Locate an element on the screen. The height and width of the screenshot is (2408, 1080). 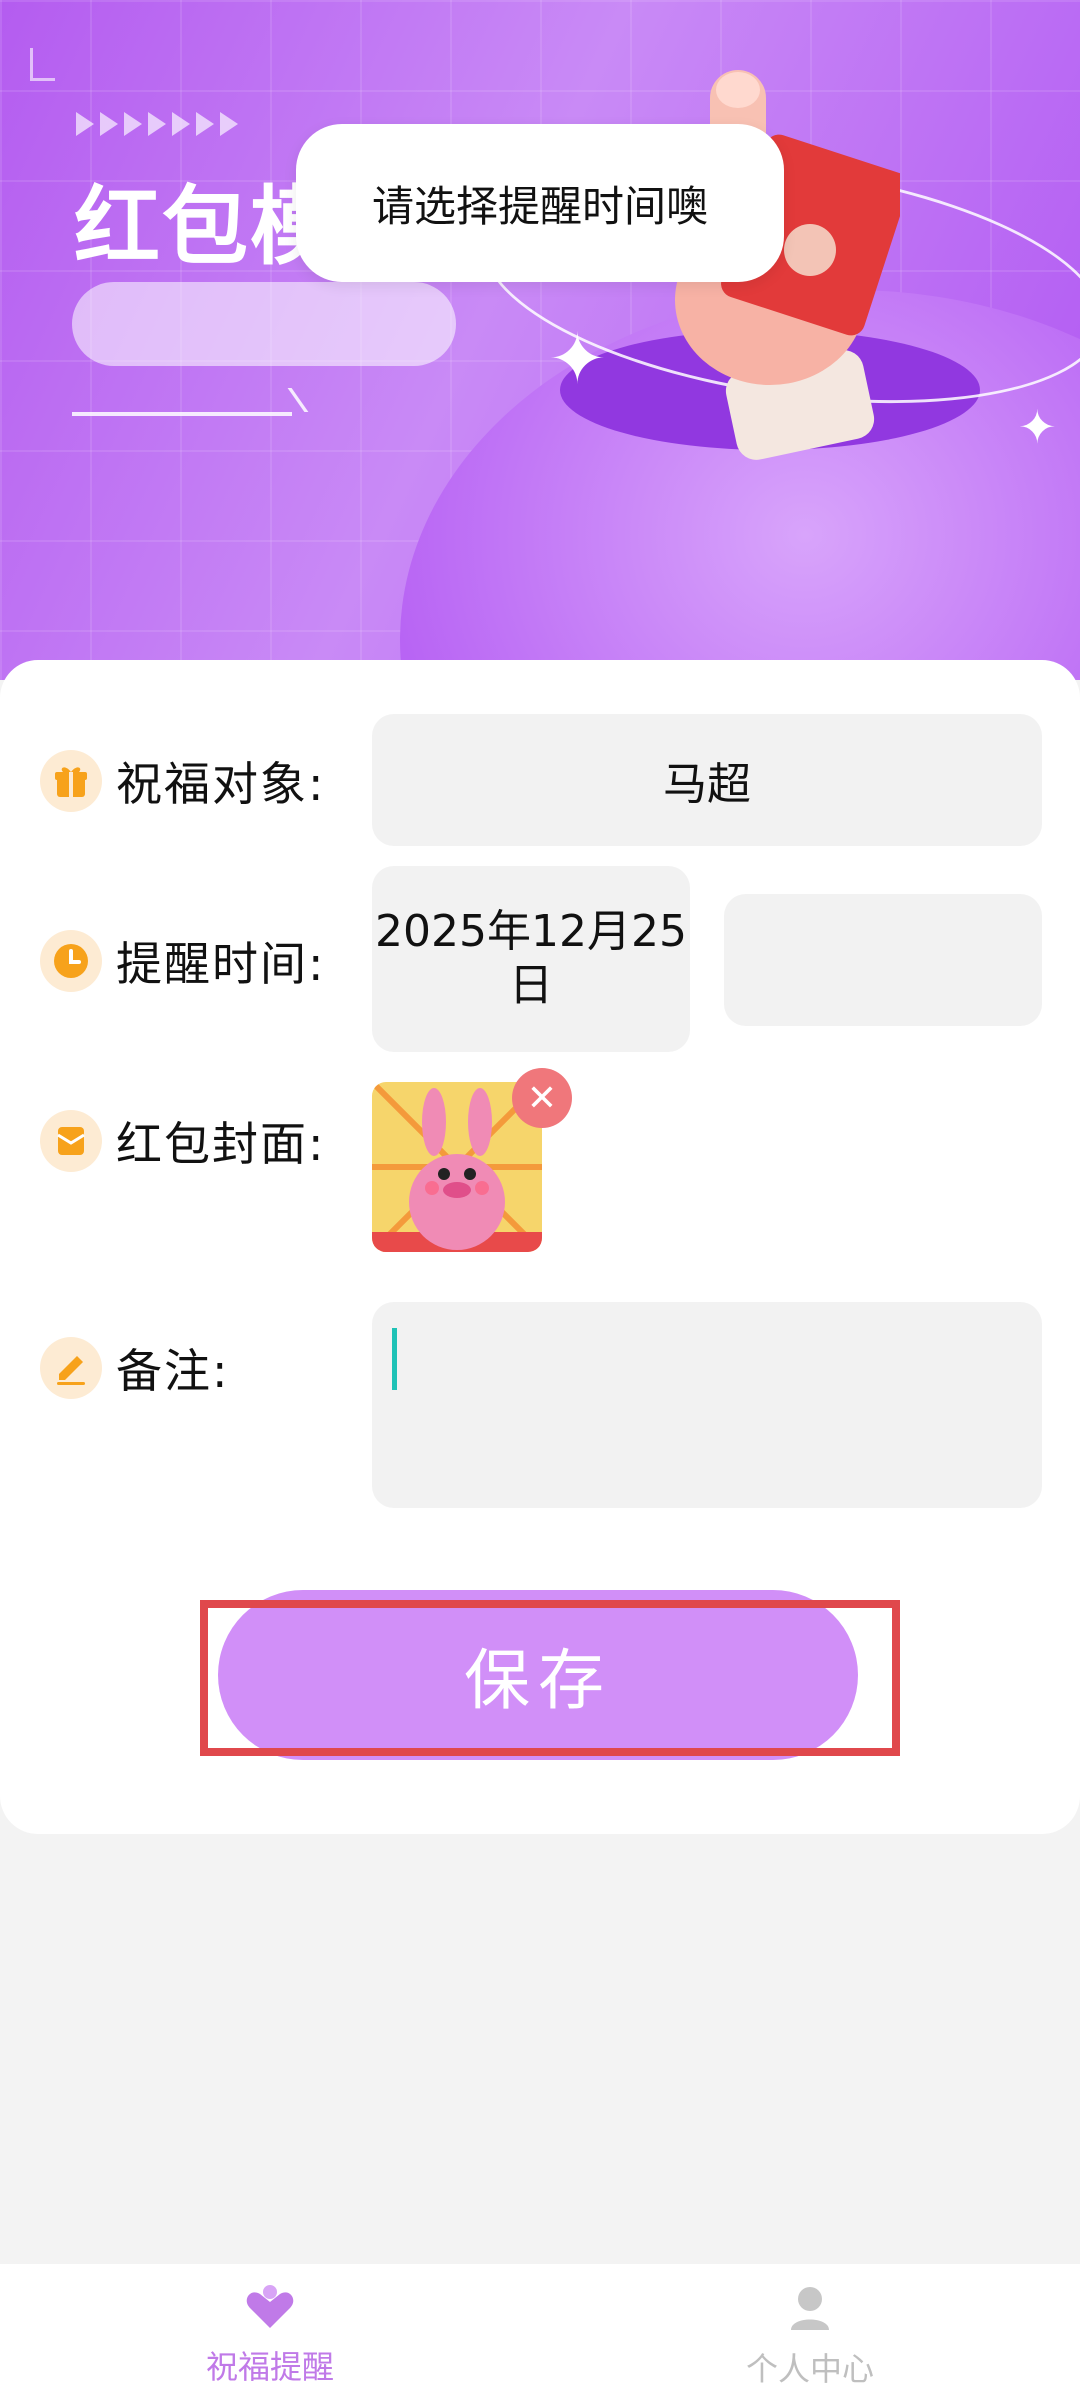
nav-item-profile: 个人中心 is located at coordinates (810, 2336).